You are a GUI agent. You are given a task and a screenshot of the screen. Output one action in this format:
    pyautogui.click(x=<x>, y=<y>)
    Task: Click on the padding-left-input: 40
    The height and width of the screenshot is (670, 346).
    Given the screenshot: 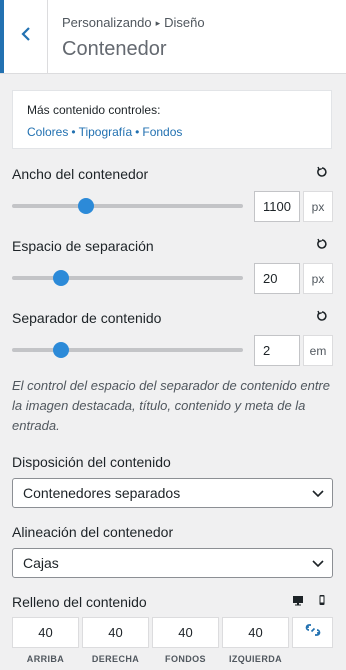 What is the action you would take?
    pyautogui.click(x=255, y=632)
    